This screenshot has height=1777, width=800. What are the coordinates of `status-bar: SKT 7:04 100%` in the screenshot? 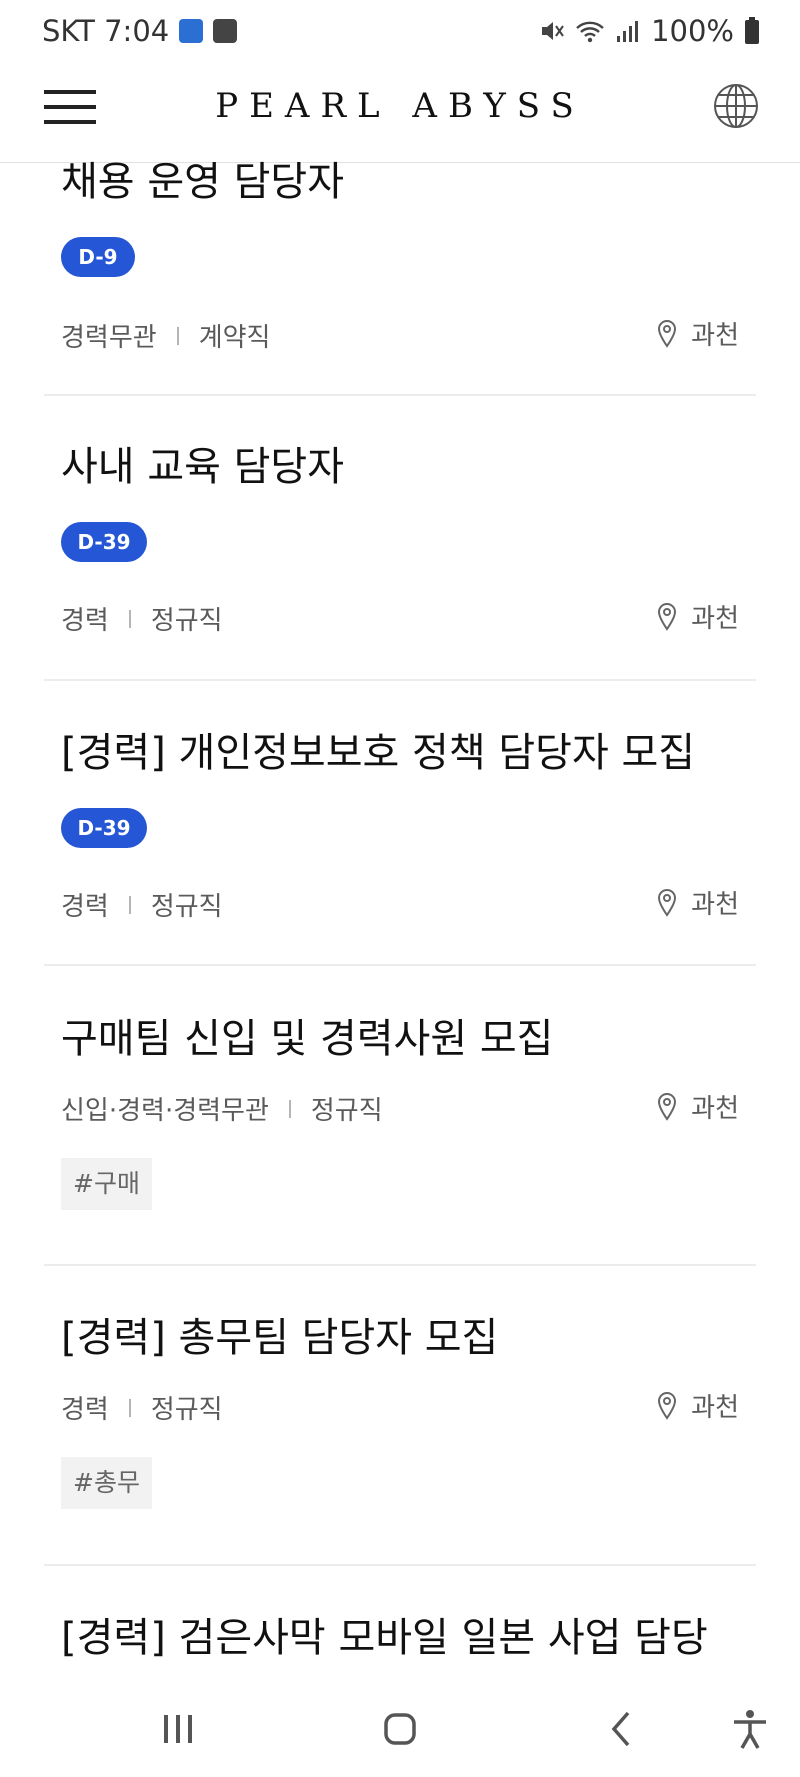 It's located at (400, 31).